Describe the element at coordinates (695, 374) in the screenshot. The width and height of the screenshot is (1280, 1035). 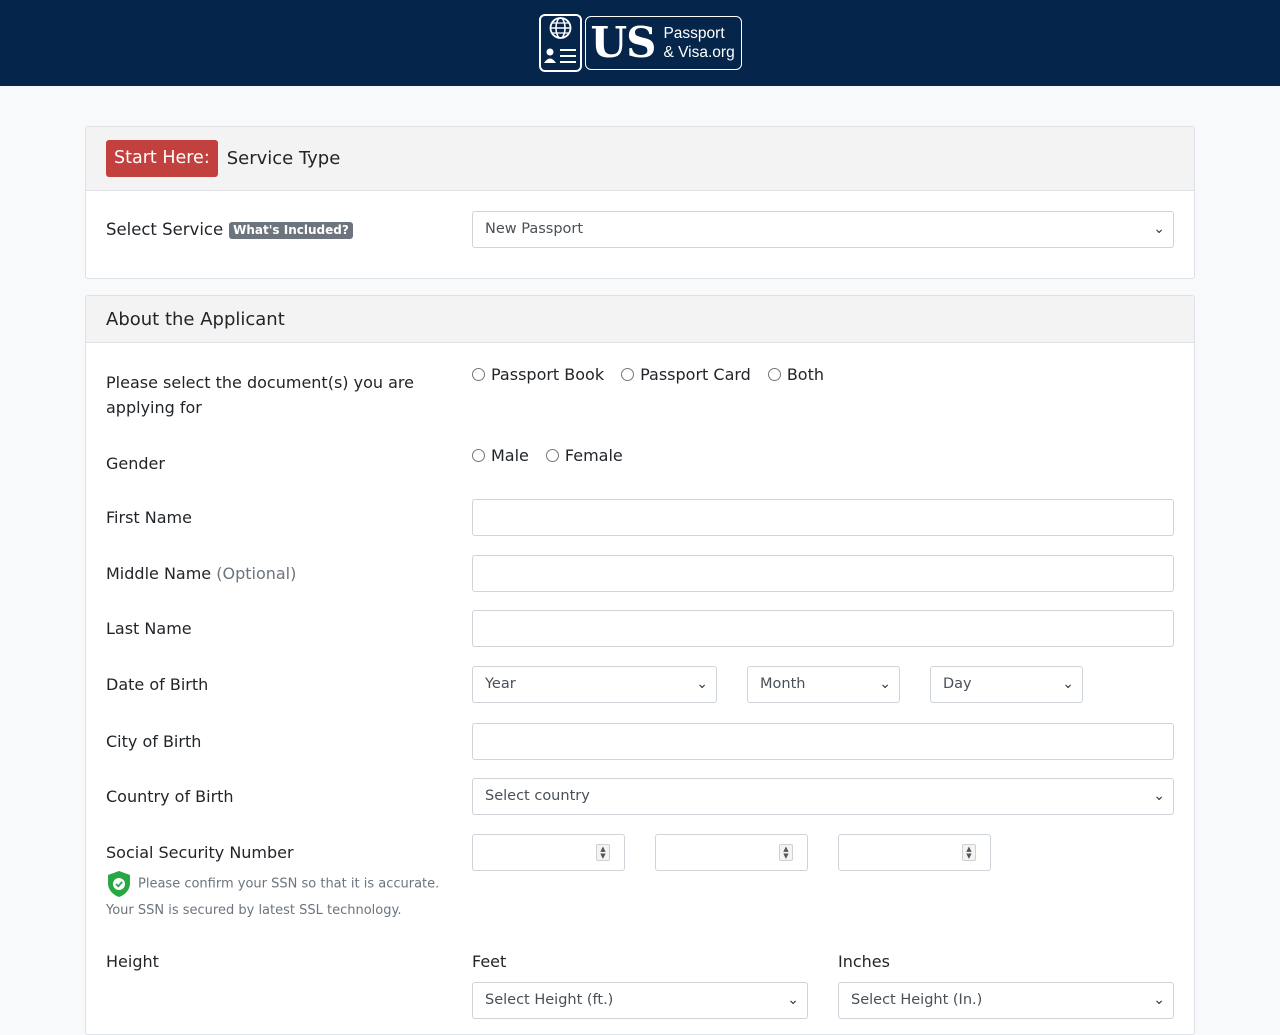
I see `radio-label: Passport Card` at that location.